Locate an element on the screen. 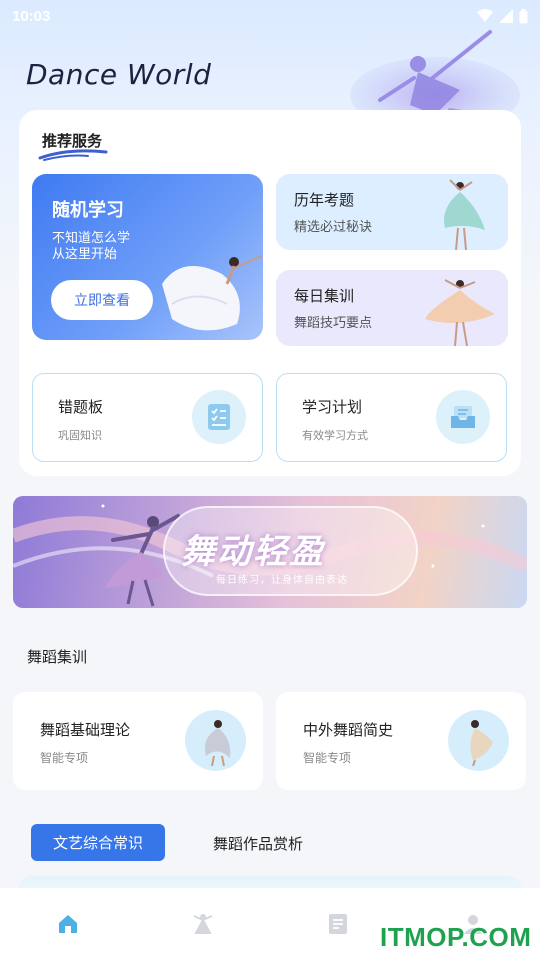  past-exams-tile: 历年考题 精选必过秘诀 is located at coordinates (392, 212).